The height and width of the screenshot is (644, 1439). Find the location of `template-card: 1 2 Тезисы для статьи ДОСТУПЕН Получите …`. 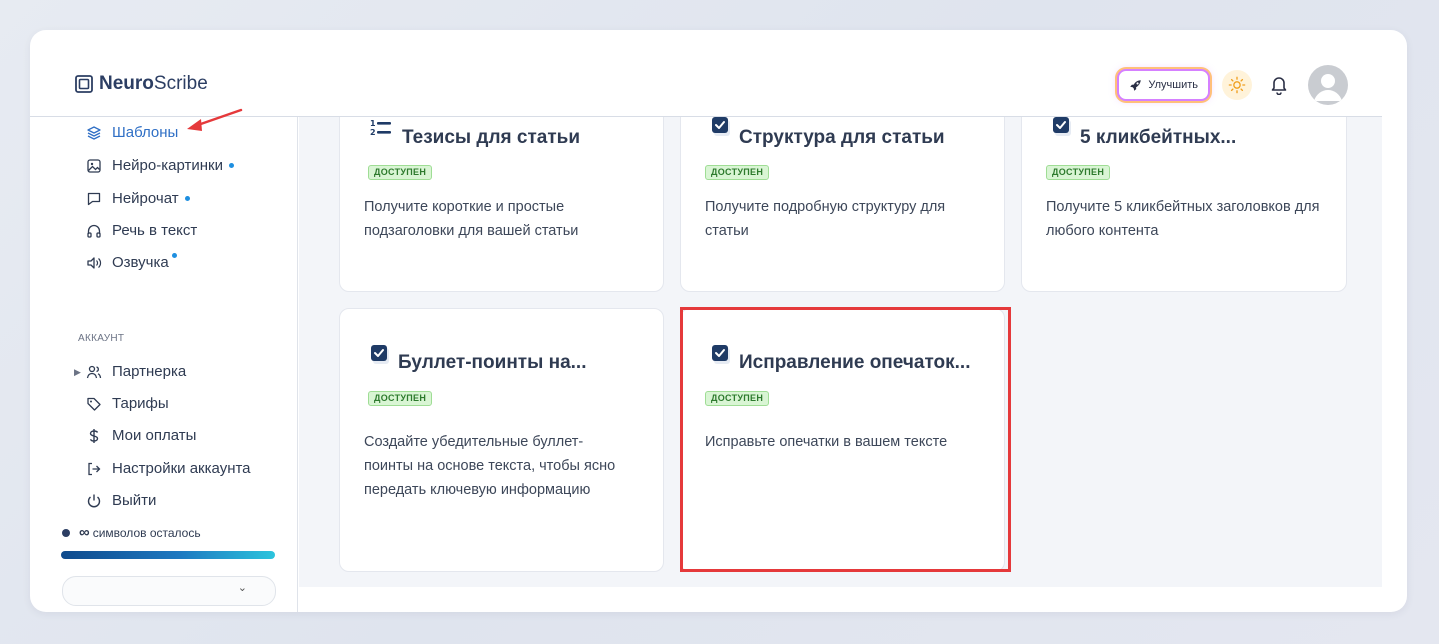

template-card: 1 2 Тезисы для статьи ДОСТУПЕН Получите … is located at coordinates (501, 204).